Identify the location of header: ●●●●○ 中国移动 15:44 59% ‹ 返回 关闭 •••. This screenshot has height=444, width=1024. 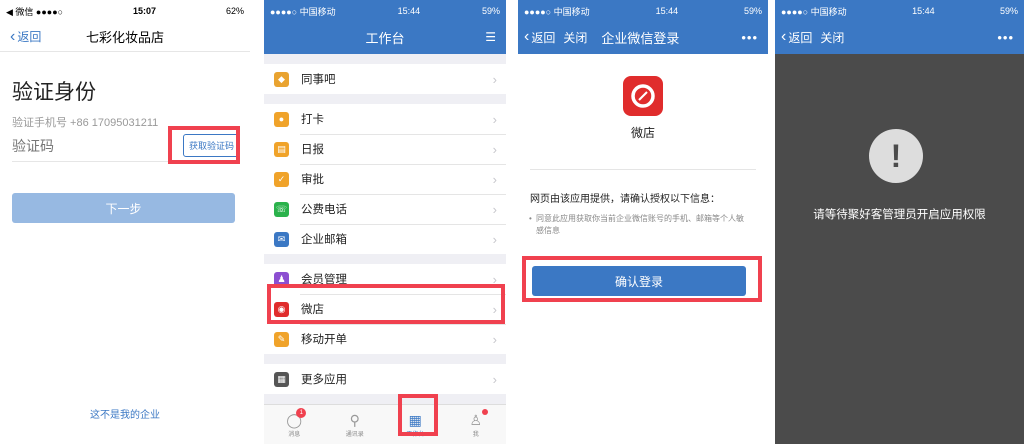
(899, 27).